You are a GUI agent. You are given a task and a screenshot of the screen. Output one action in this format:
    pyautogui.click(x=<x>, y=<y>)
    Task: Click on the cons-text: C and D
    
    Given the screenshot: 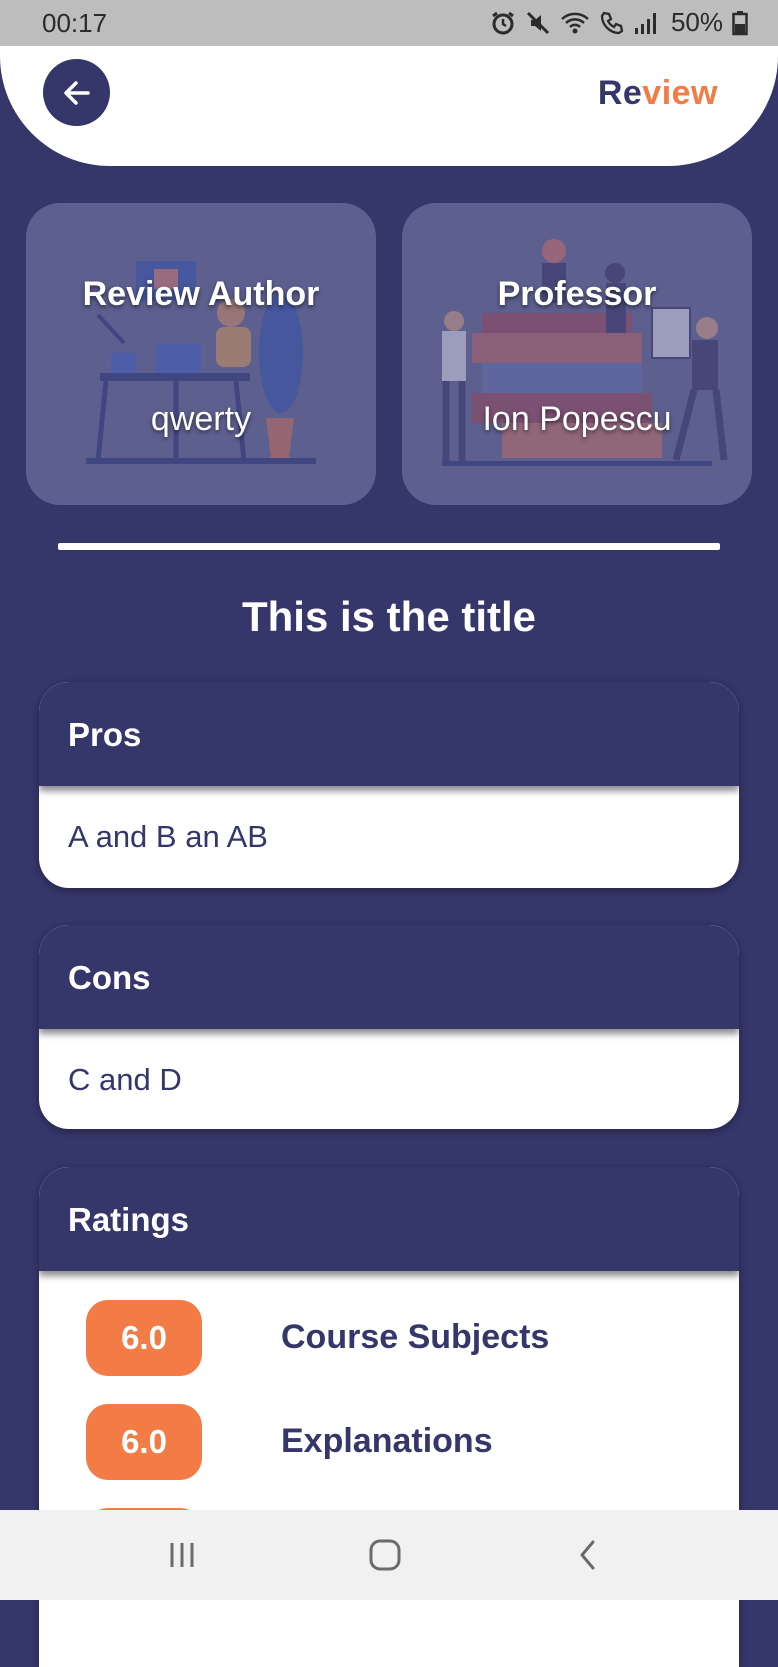 What is the action you would take?
    pyautogui.click(x=125, y=1079)
    